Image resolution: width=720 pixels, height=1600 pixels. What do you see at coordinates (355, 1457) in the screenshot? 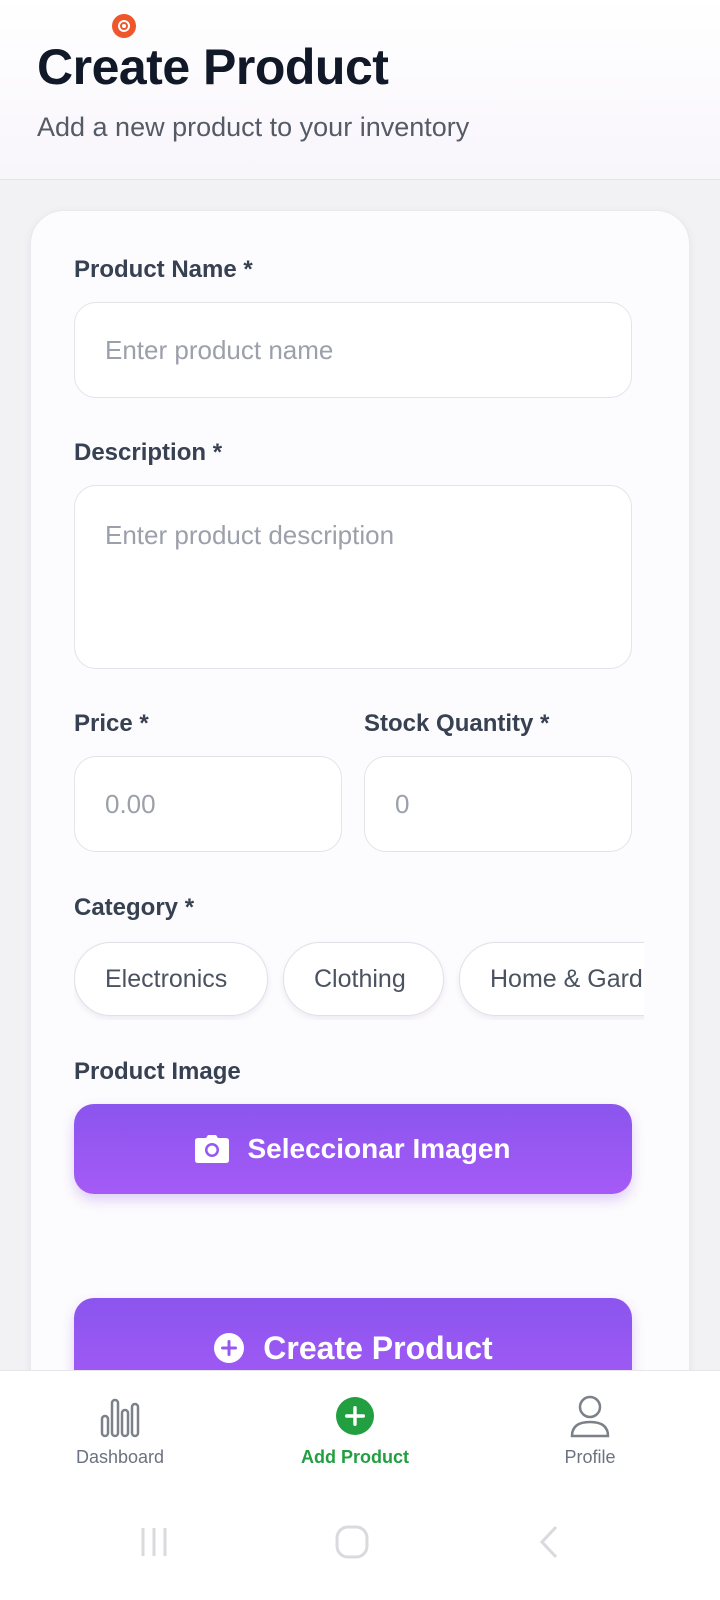
I see `nav-label-add-product: Add Product` at bounding box center [355, 1457].